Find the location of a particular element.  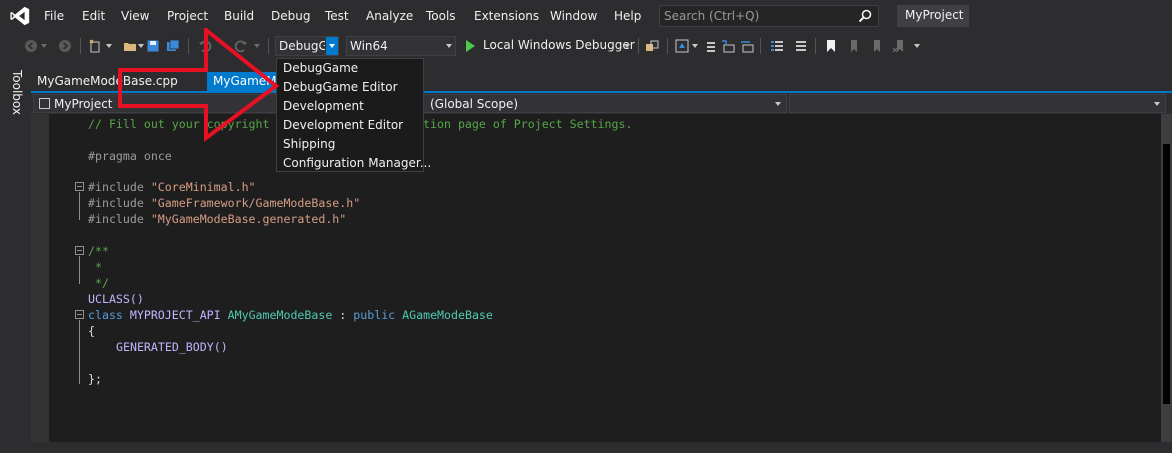

menu-window: Window is located at coordinates (573, 16).